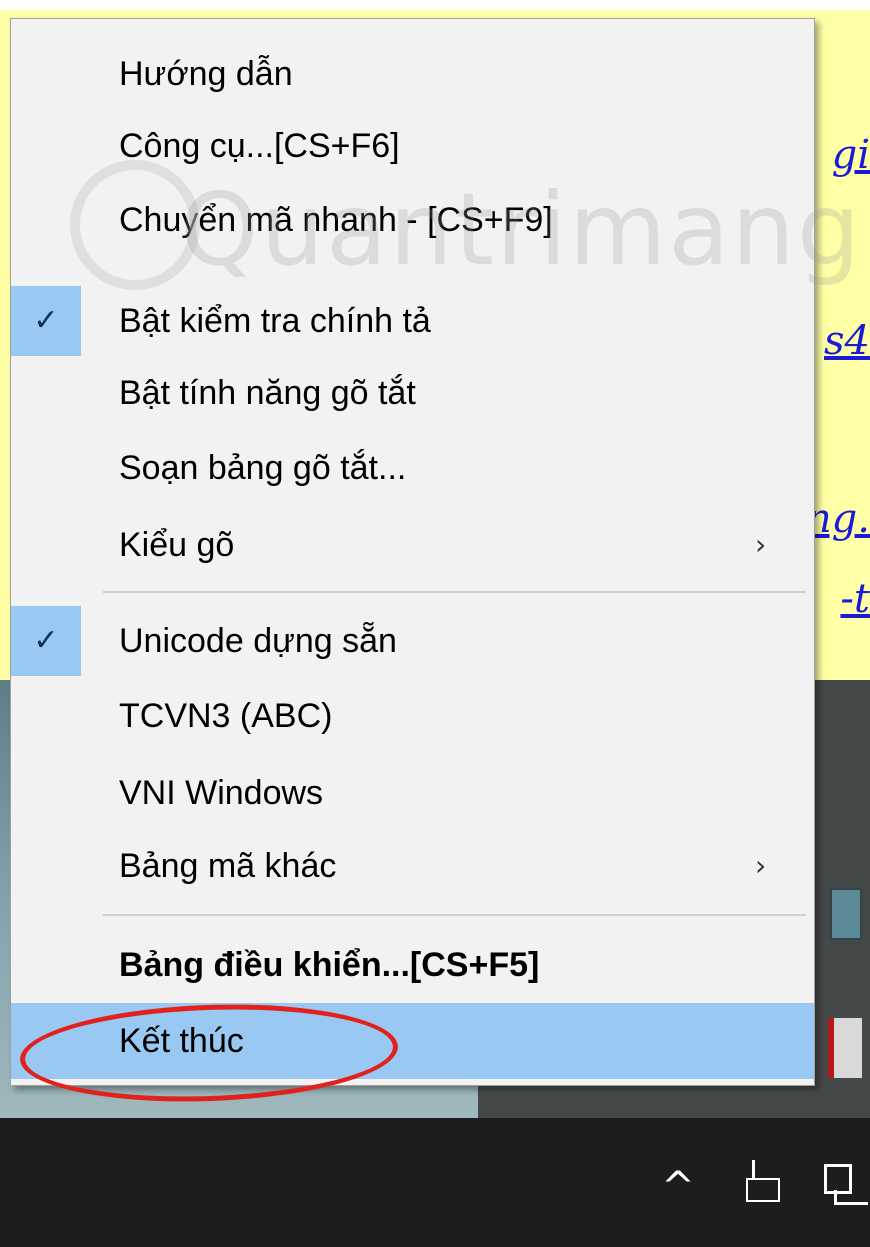 The height and width of the screenshot is (1247, 870). I want to click on menu-item-huong-dan: Hướng dẫn, so click(412, 74).